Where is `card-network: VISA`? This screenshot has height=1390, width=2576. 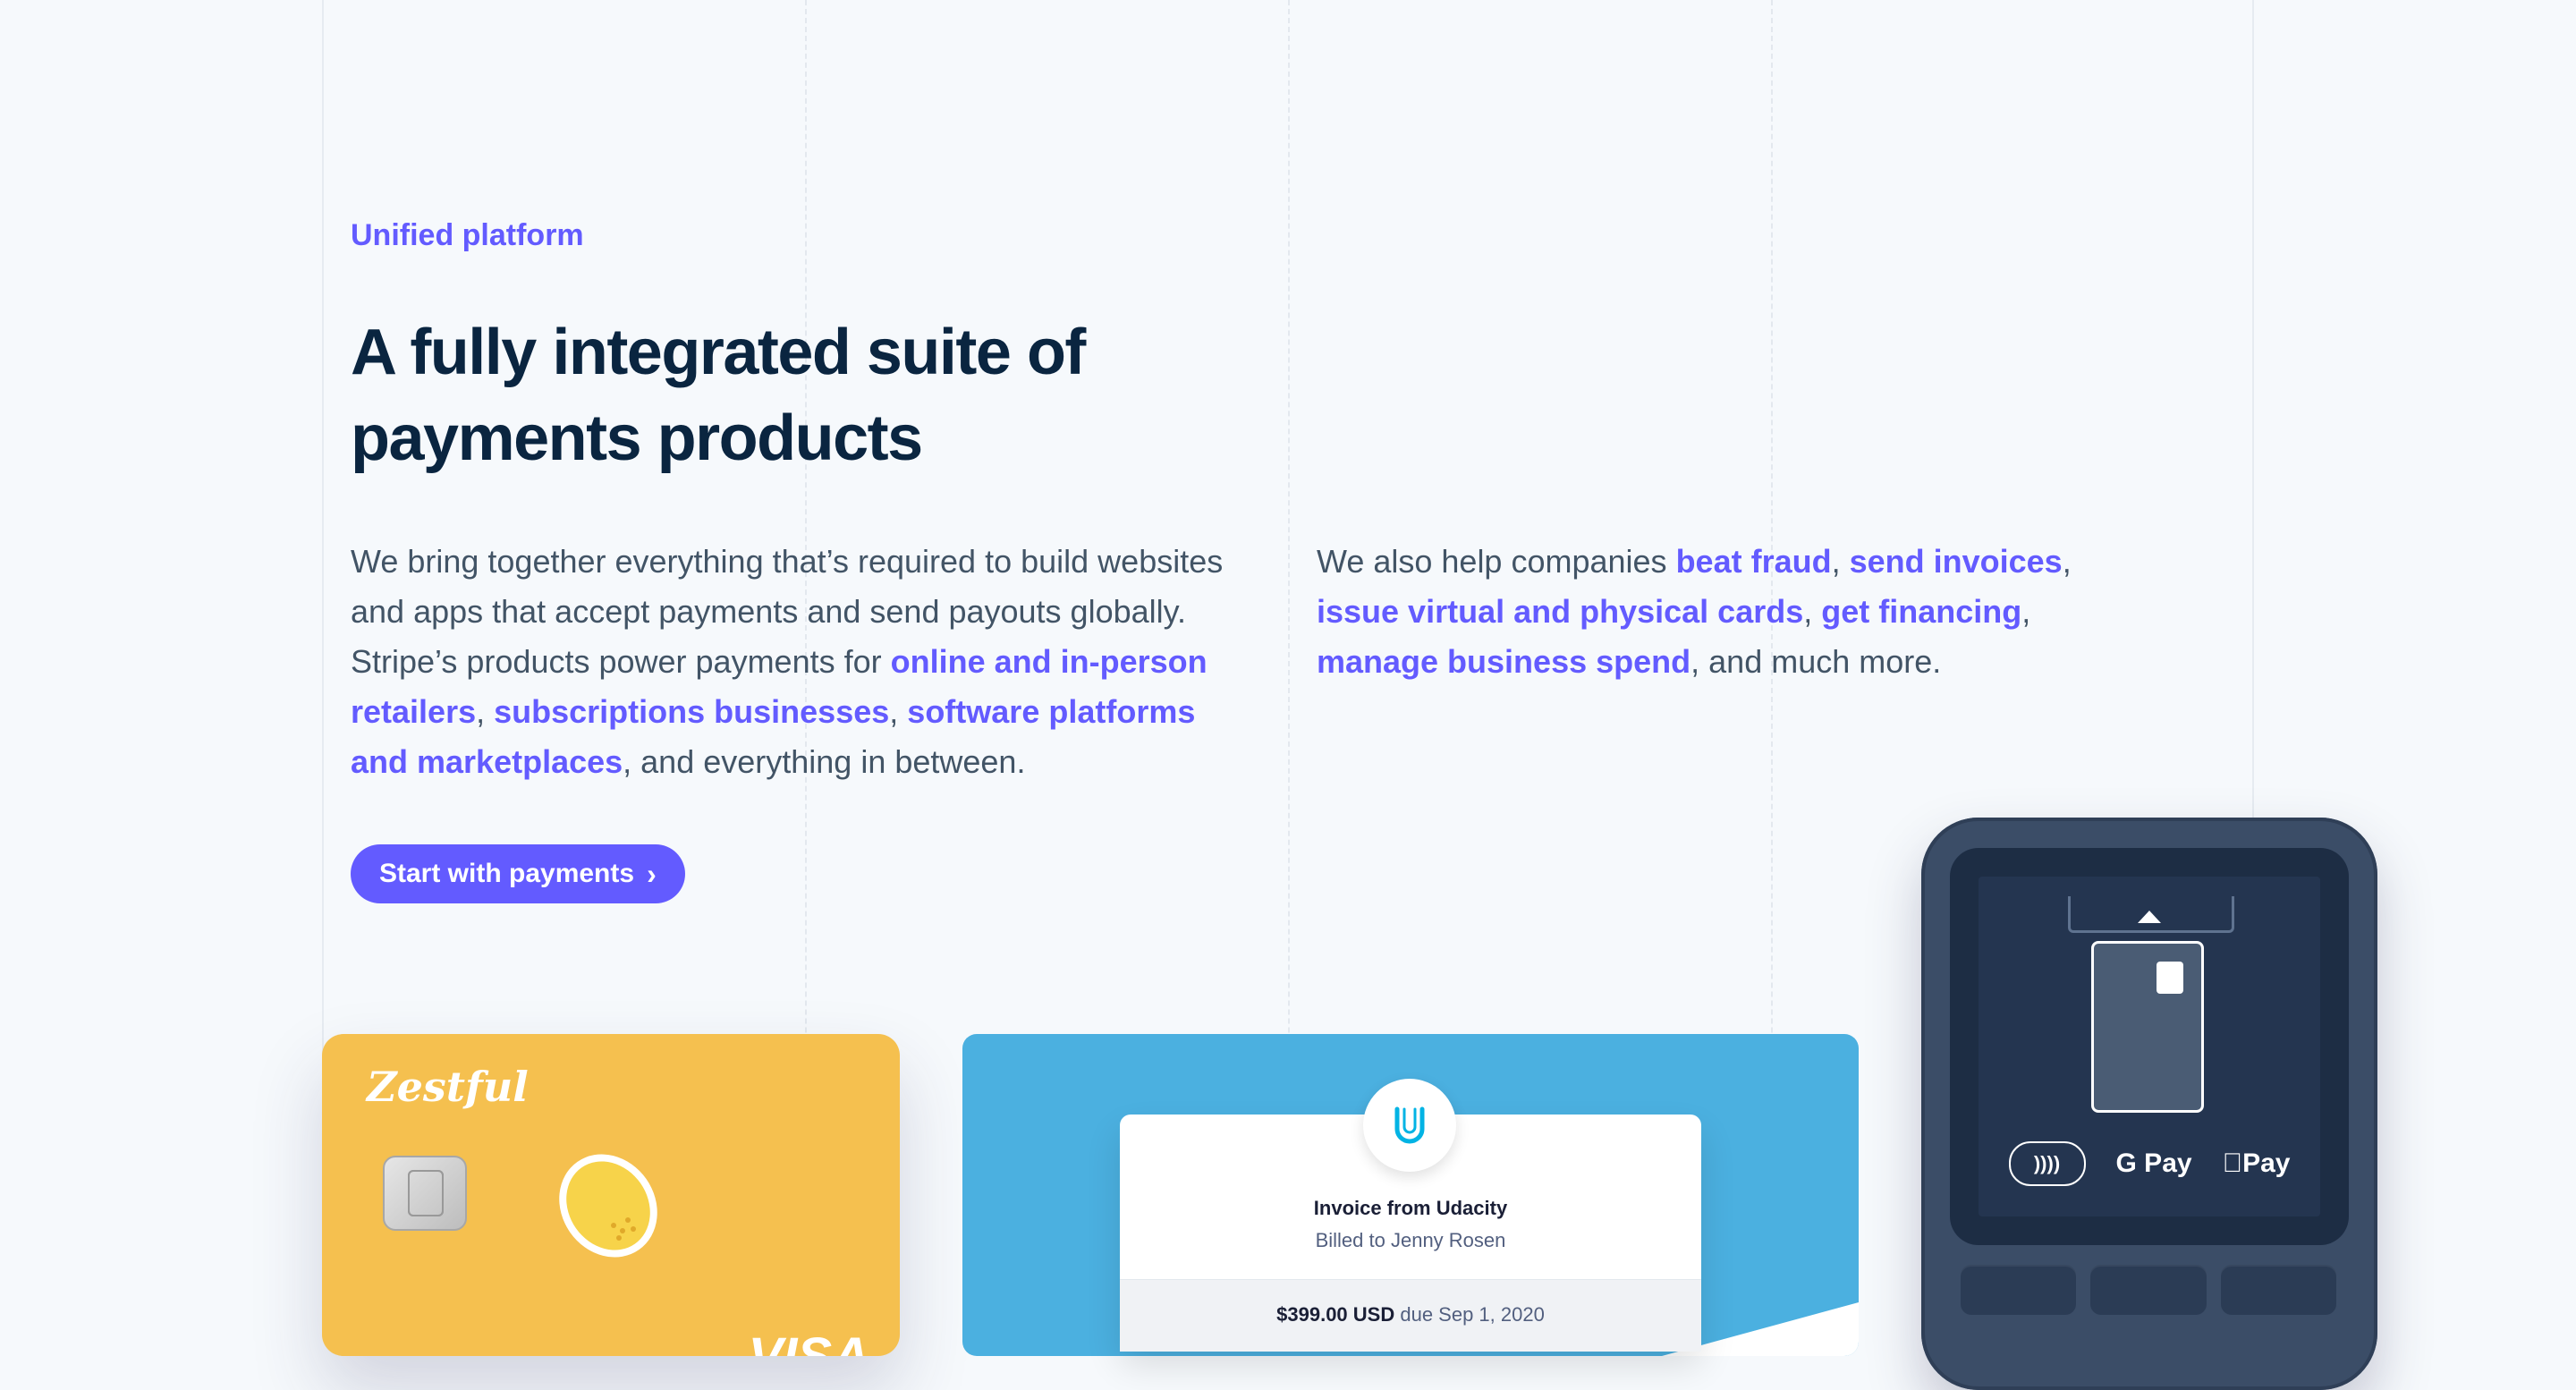 card-network: VISA is located at coordinates (809, 1341).